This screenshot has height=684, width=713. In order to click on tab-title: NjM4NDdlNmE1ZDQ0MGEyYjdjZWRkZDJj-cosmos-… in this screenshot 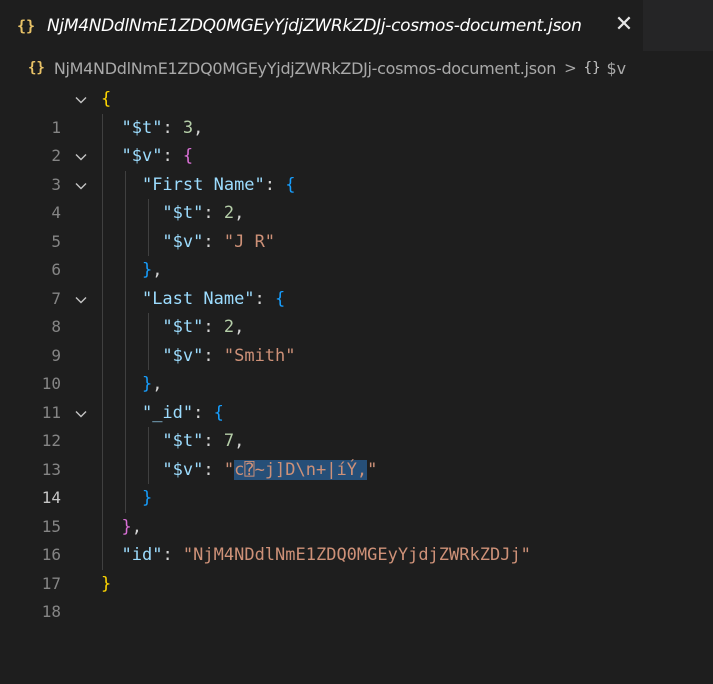, I will do `click(314, 25)`.